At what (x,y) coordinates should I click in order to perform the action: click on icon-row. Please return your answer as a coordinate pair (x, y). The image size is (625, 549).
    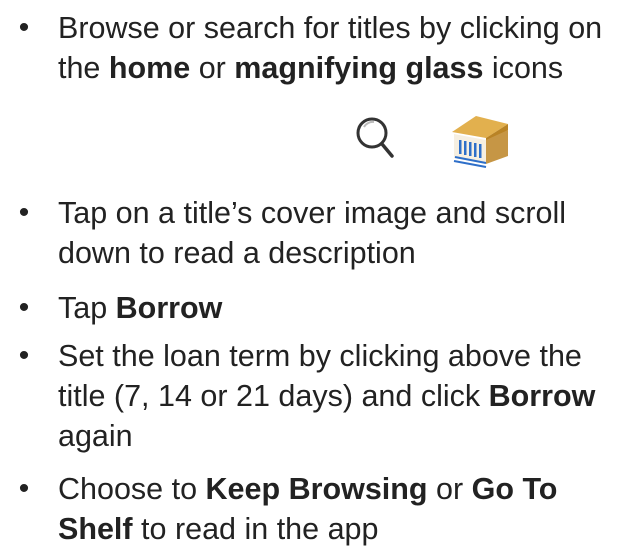
    Looking at the image, I should click on (442, 140).